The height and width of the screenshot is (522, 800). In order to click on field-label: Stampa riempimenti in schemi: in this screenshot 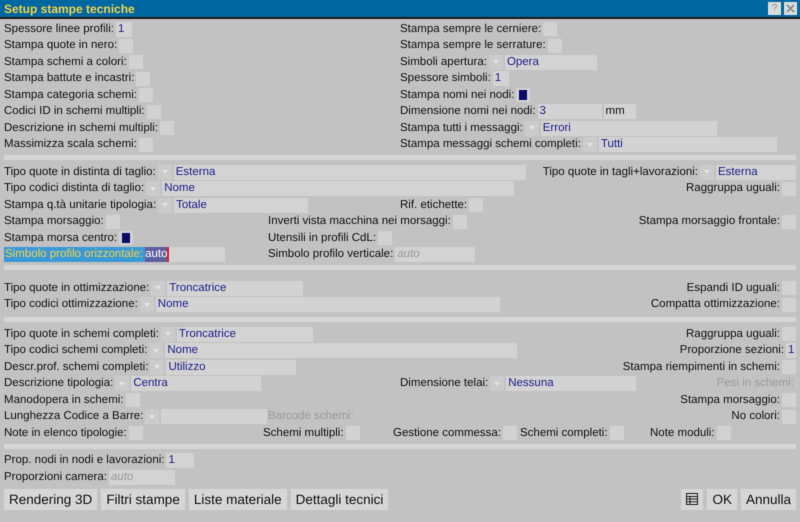, I will do `click(701, 367)`.